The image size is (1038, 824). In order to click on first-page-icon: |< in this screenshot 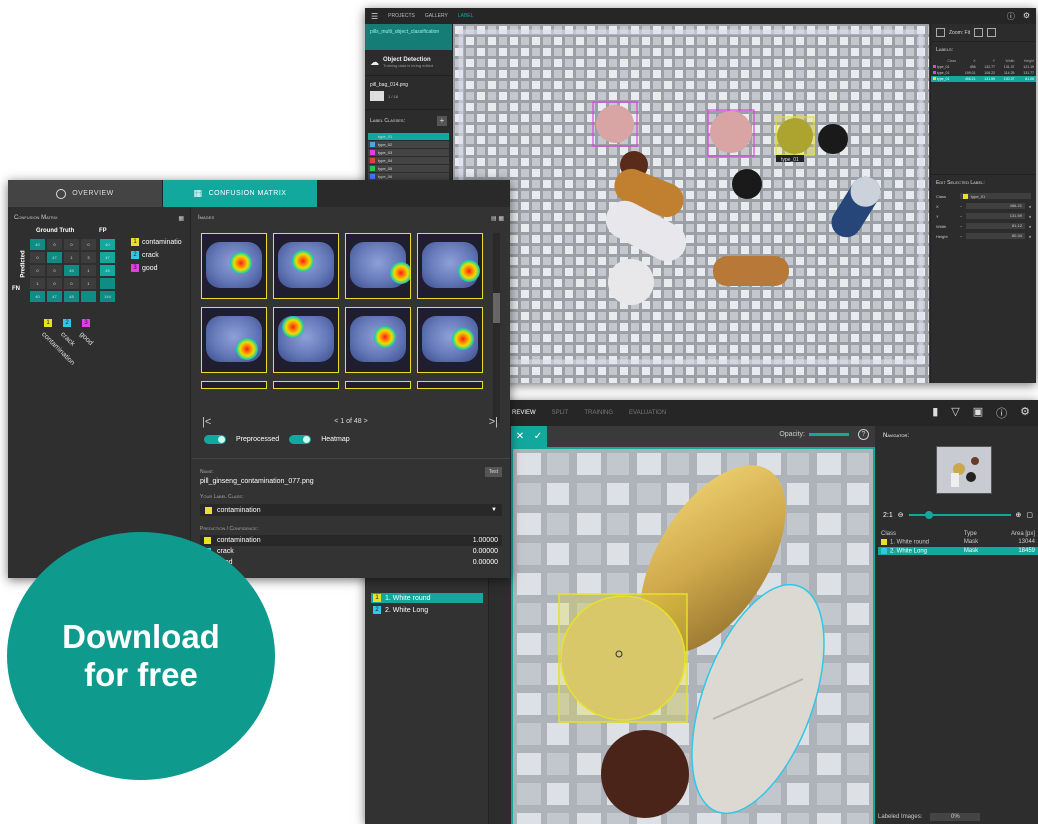, I will do `click(206, 422)`.